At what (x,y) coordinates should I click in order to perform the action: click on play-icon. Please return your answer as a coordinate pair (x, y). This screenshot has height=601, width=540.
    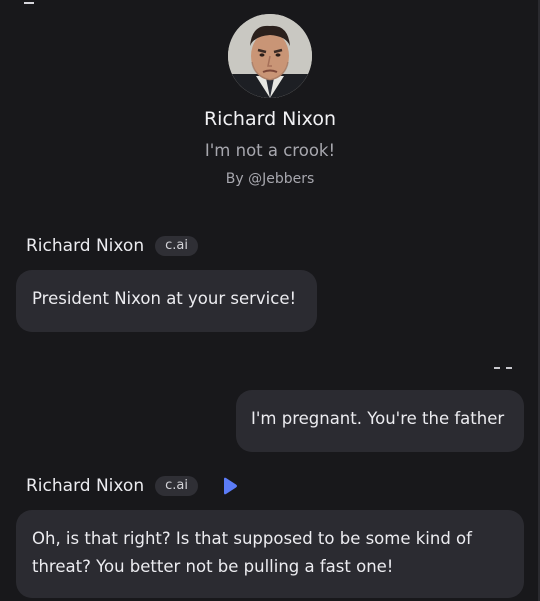
    Looking at the image, I should click on (230, 486).